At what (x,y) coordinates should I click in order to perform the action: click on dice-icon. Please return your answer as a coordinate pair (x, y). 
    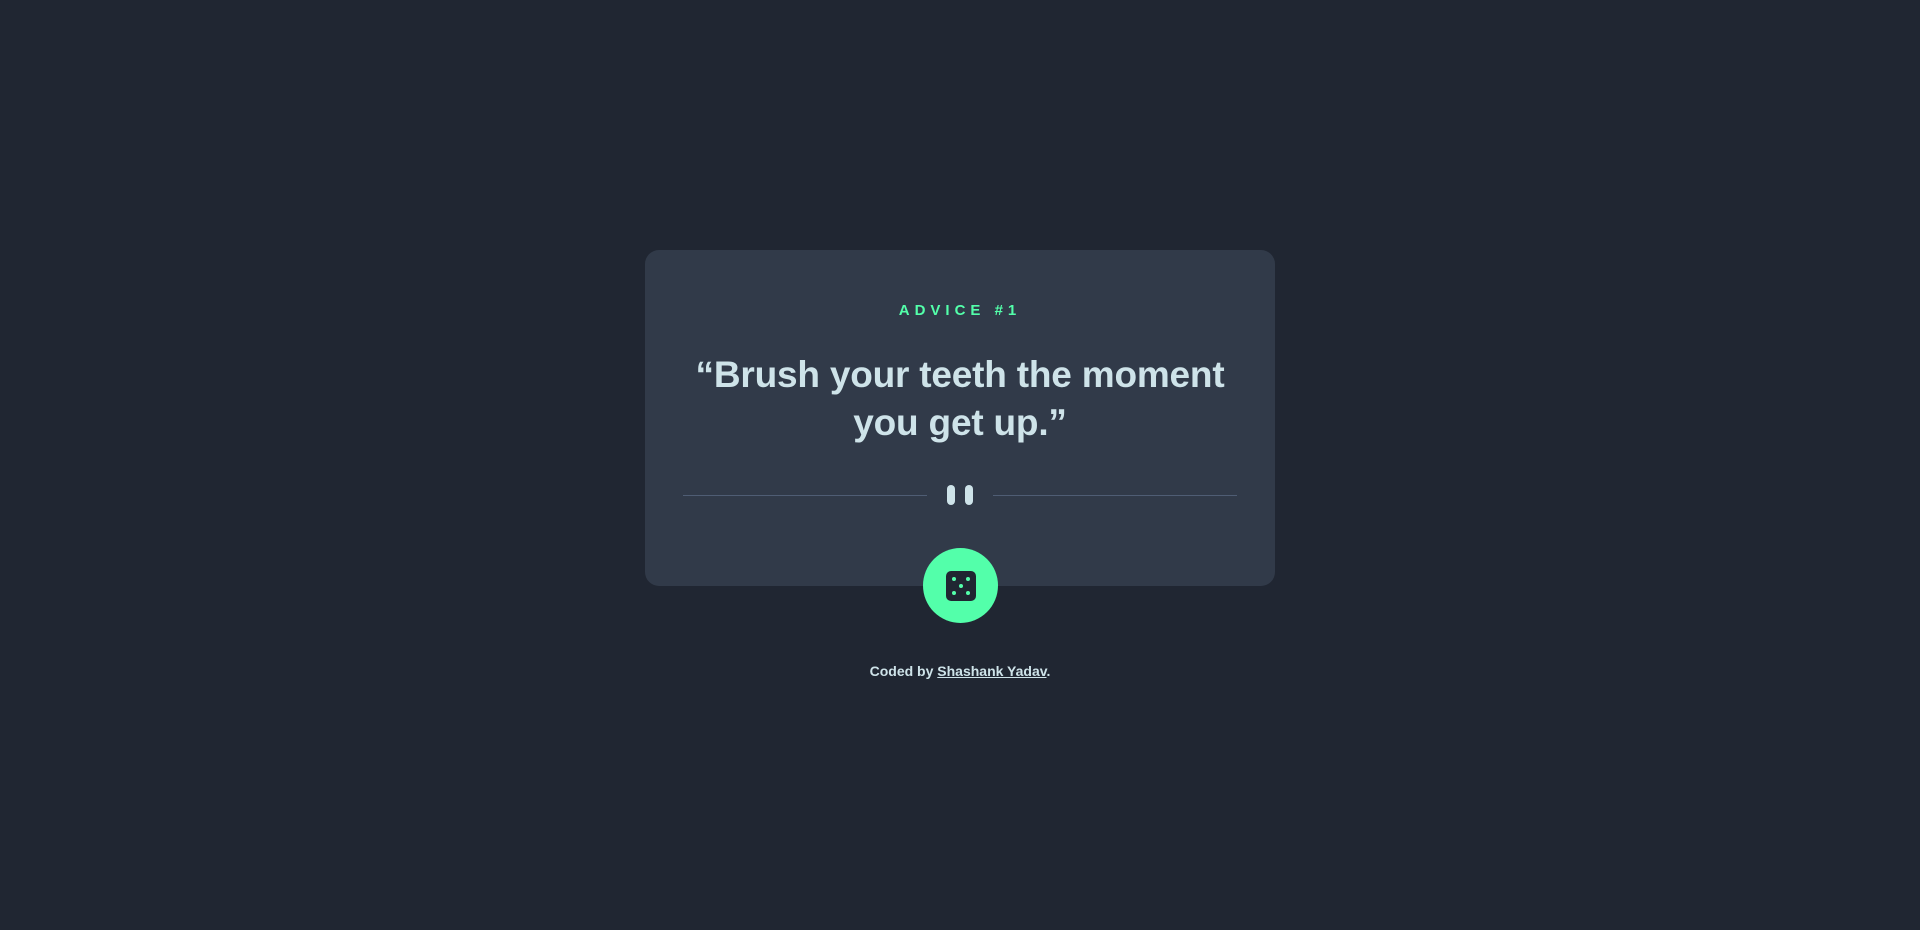
    Looking at the image, I should click on (960, 585).